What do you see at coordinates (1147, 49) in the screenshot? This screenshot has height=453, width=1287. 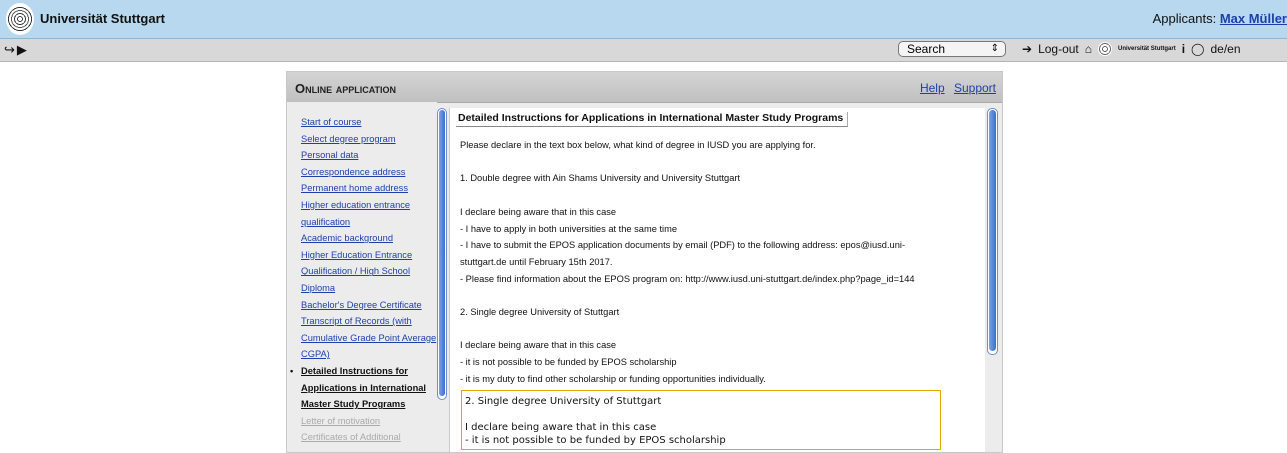 I see `small-logo-text: Universität Stuttgart` at bounding box center [1147, 49].